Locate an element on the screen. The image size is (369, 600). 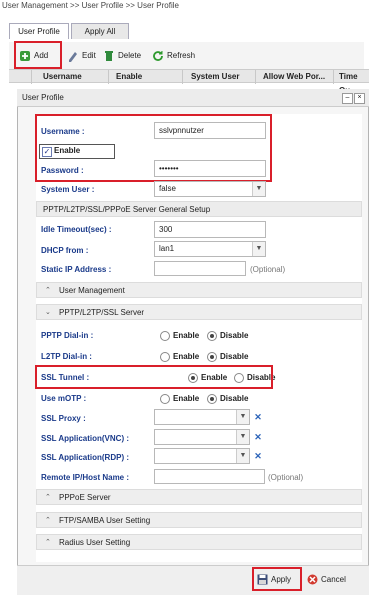
dhcp-from-label: DHCP from : is located at coordinates (65, 250).